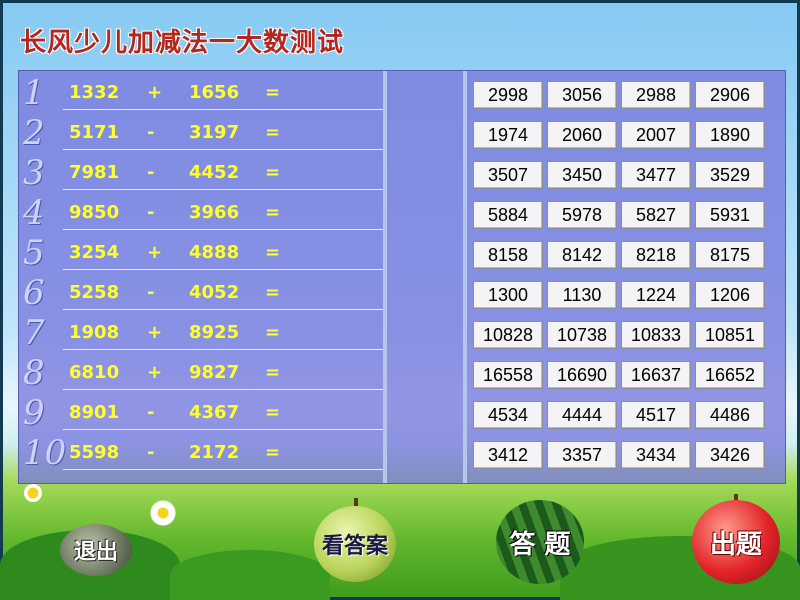 The width and height of the screenshot is (800, 600). Describe the element at coordinates (508, 295) in the screenshot. I see `answer-choice: 1300` at that location.